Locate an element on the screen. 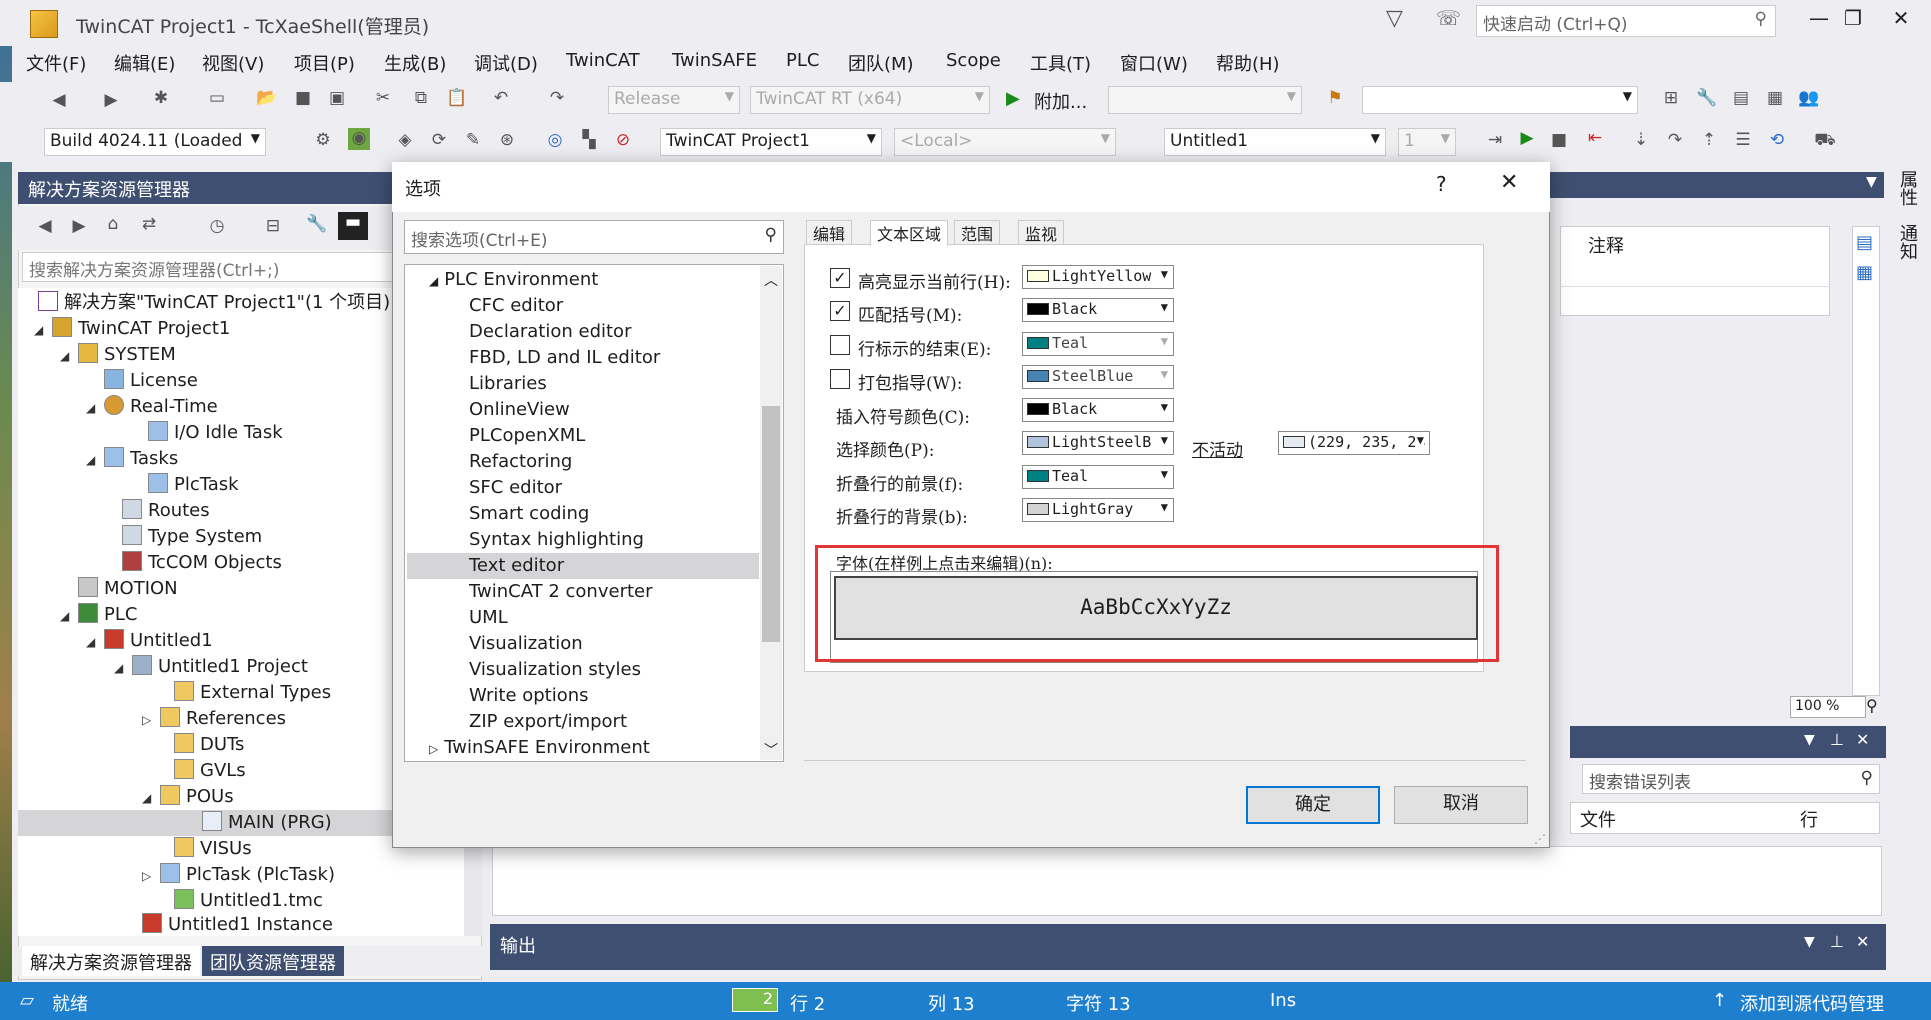  solution-icon: ⊞ is located at coordinates (1671, 99).